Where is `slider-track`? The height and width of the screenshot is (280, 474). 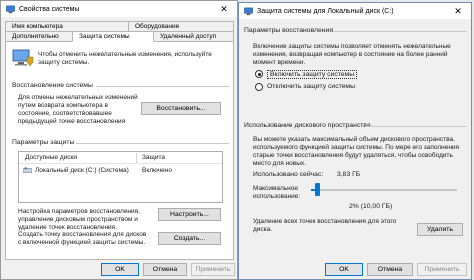
slider-track is located at coordinates (384, 190).